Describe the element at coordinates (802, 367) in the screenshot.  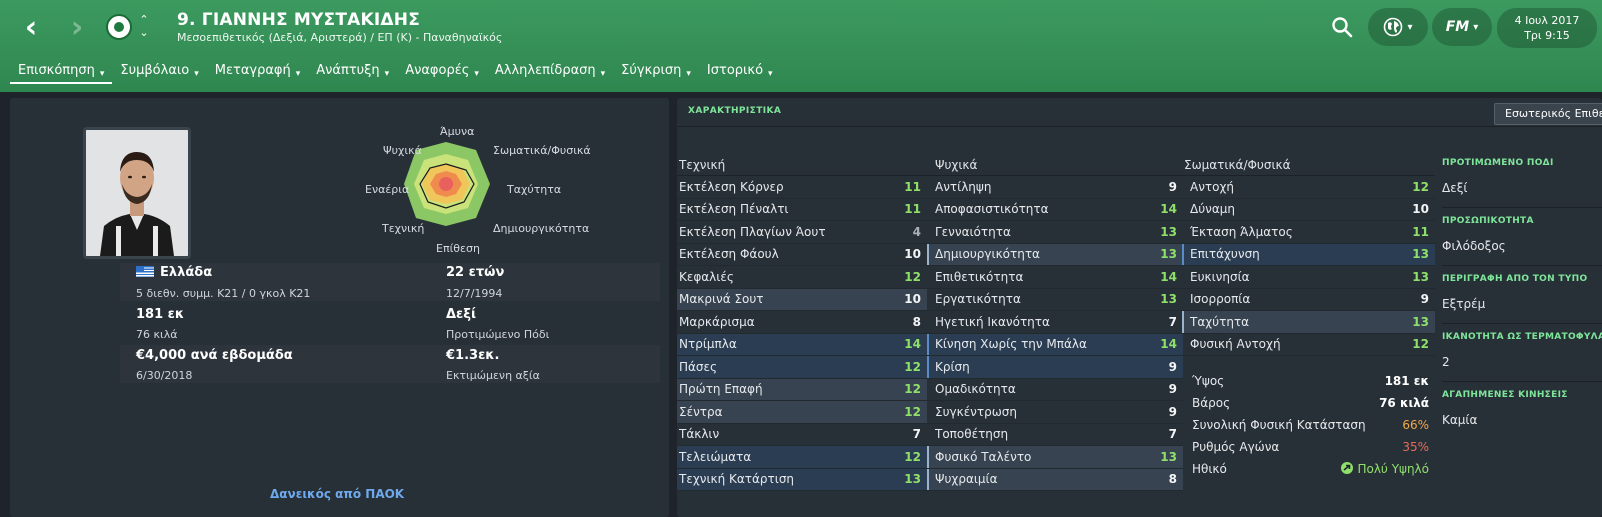
I see `attribute-row: Πάσες 12` at that location.